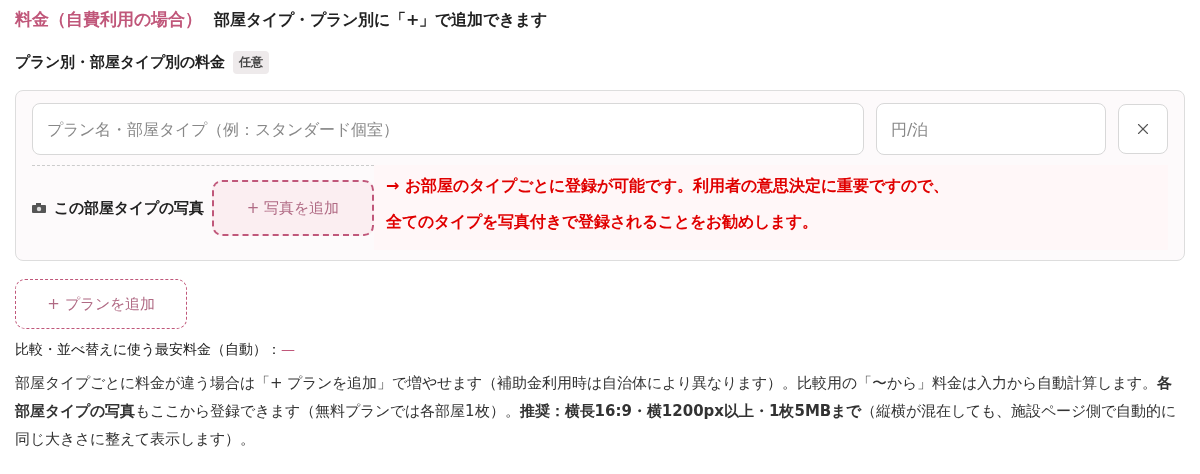 This screenshot has width=1200, height=474. What do you see at coordinates (148, 350) in the screenshot?
I see `min-price-label: 比較・並べ替えに使う最安料金（自動）：` at bounding box center [148, 350].